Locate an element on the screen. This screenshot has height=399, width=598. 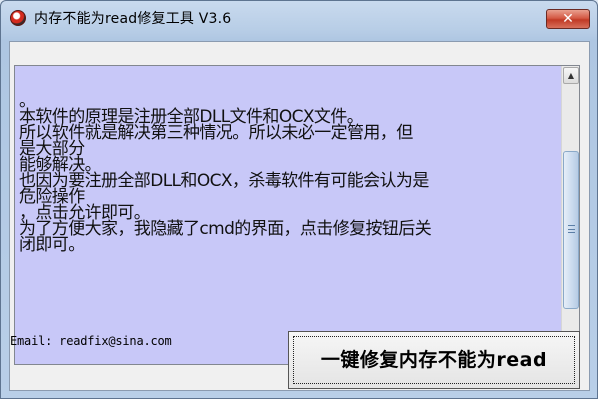
window-title: 内存不能为read修复工具 V3.6 is located at coordinates (133, 19).